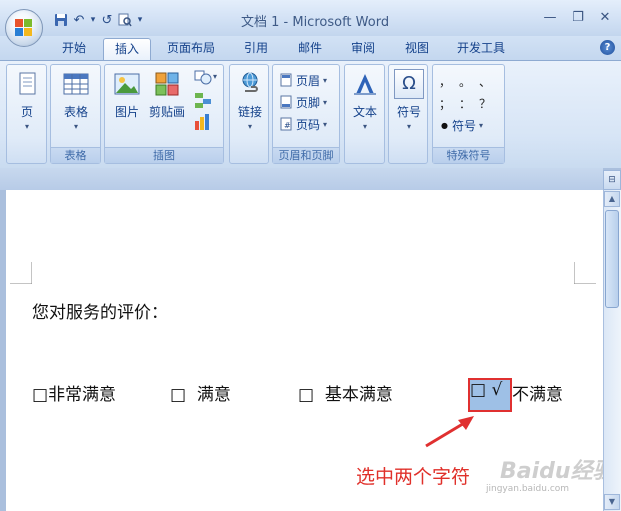 The height and width of the screenshot is (511, 621). I want to click on text-group: 文本 ▾, so click(364, 114).